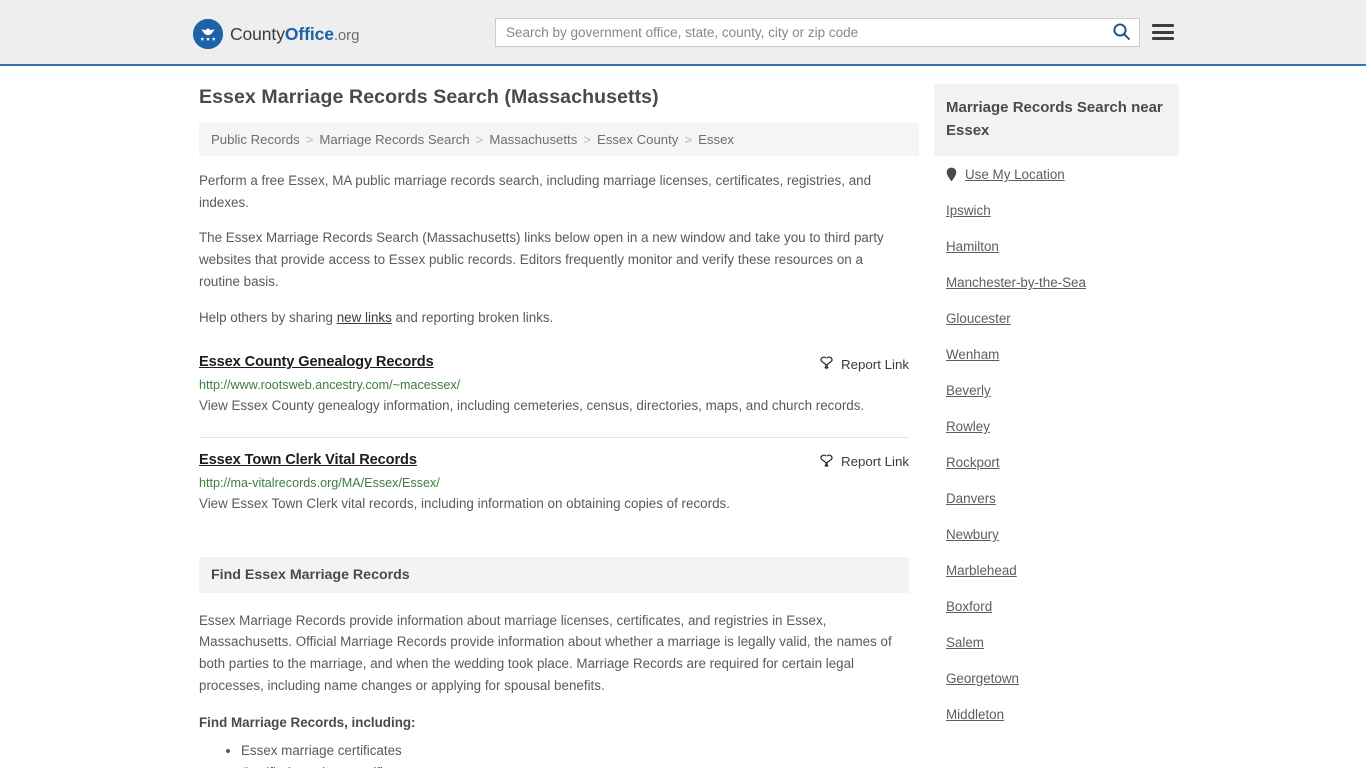 This screenshot has width=1366, height=768. I want to click on sidebar-item-ipswich: Ipswich, so click(1056, 210).